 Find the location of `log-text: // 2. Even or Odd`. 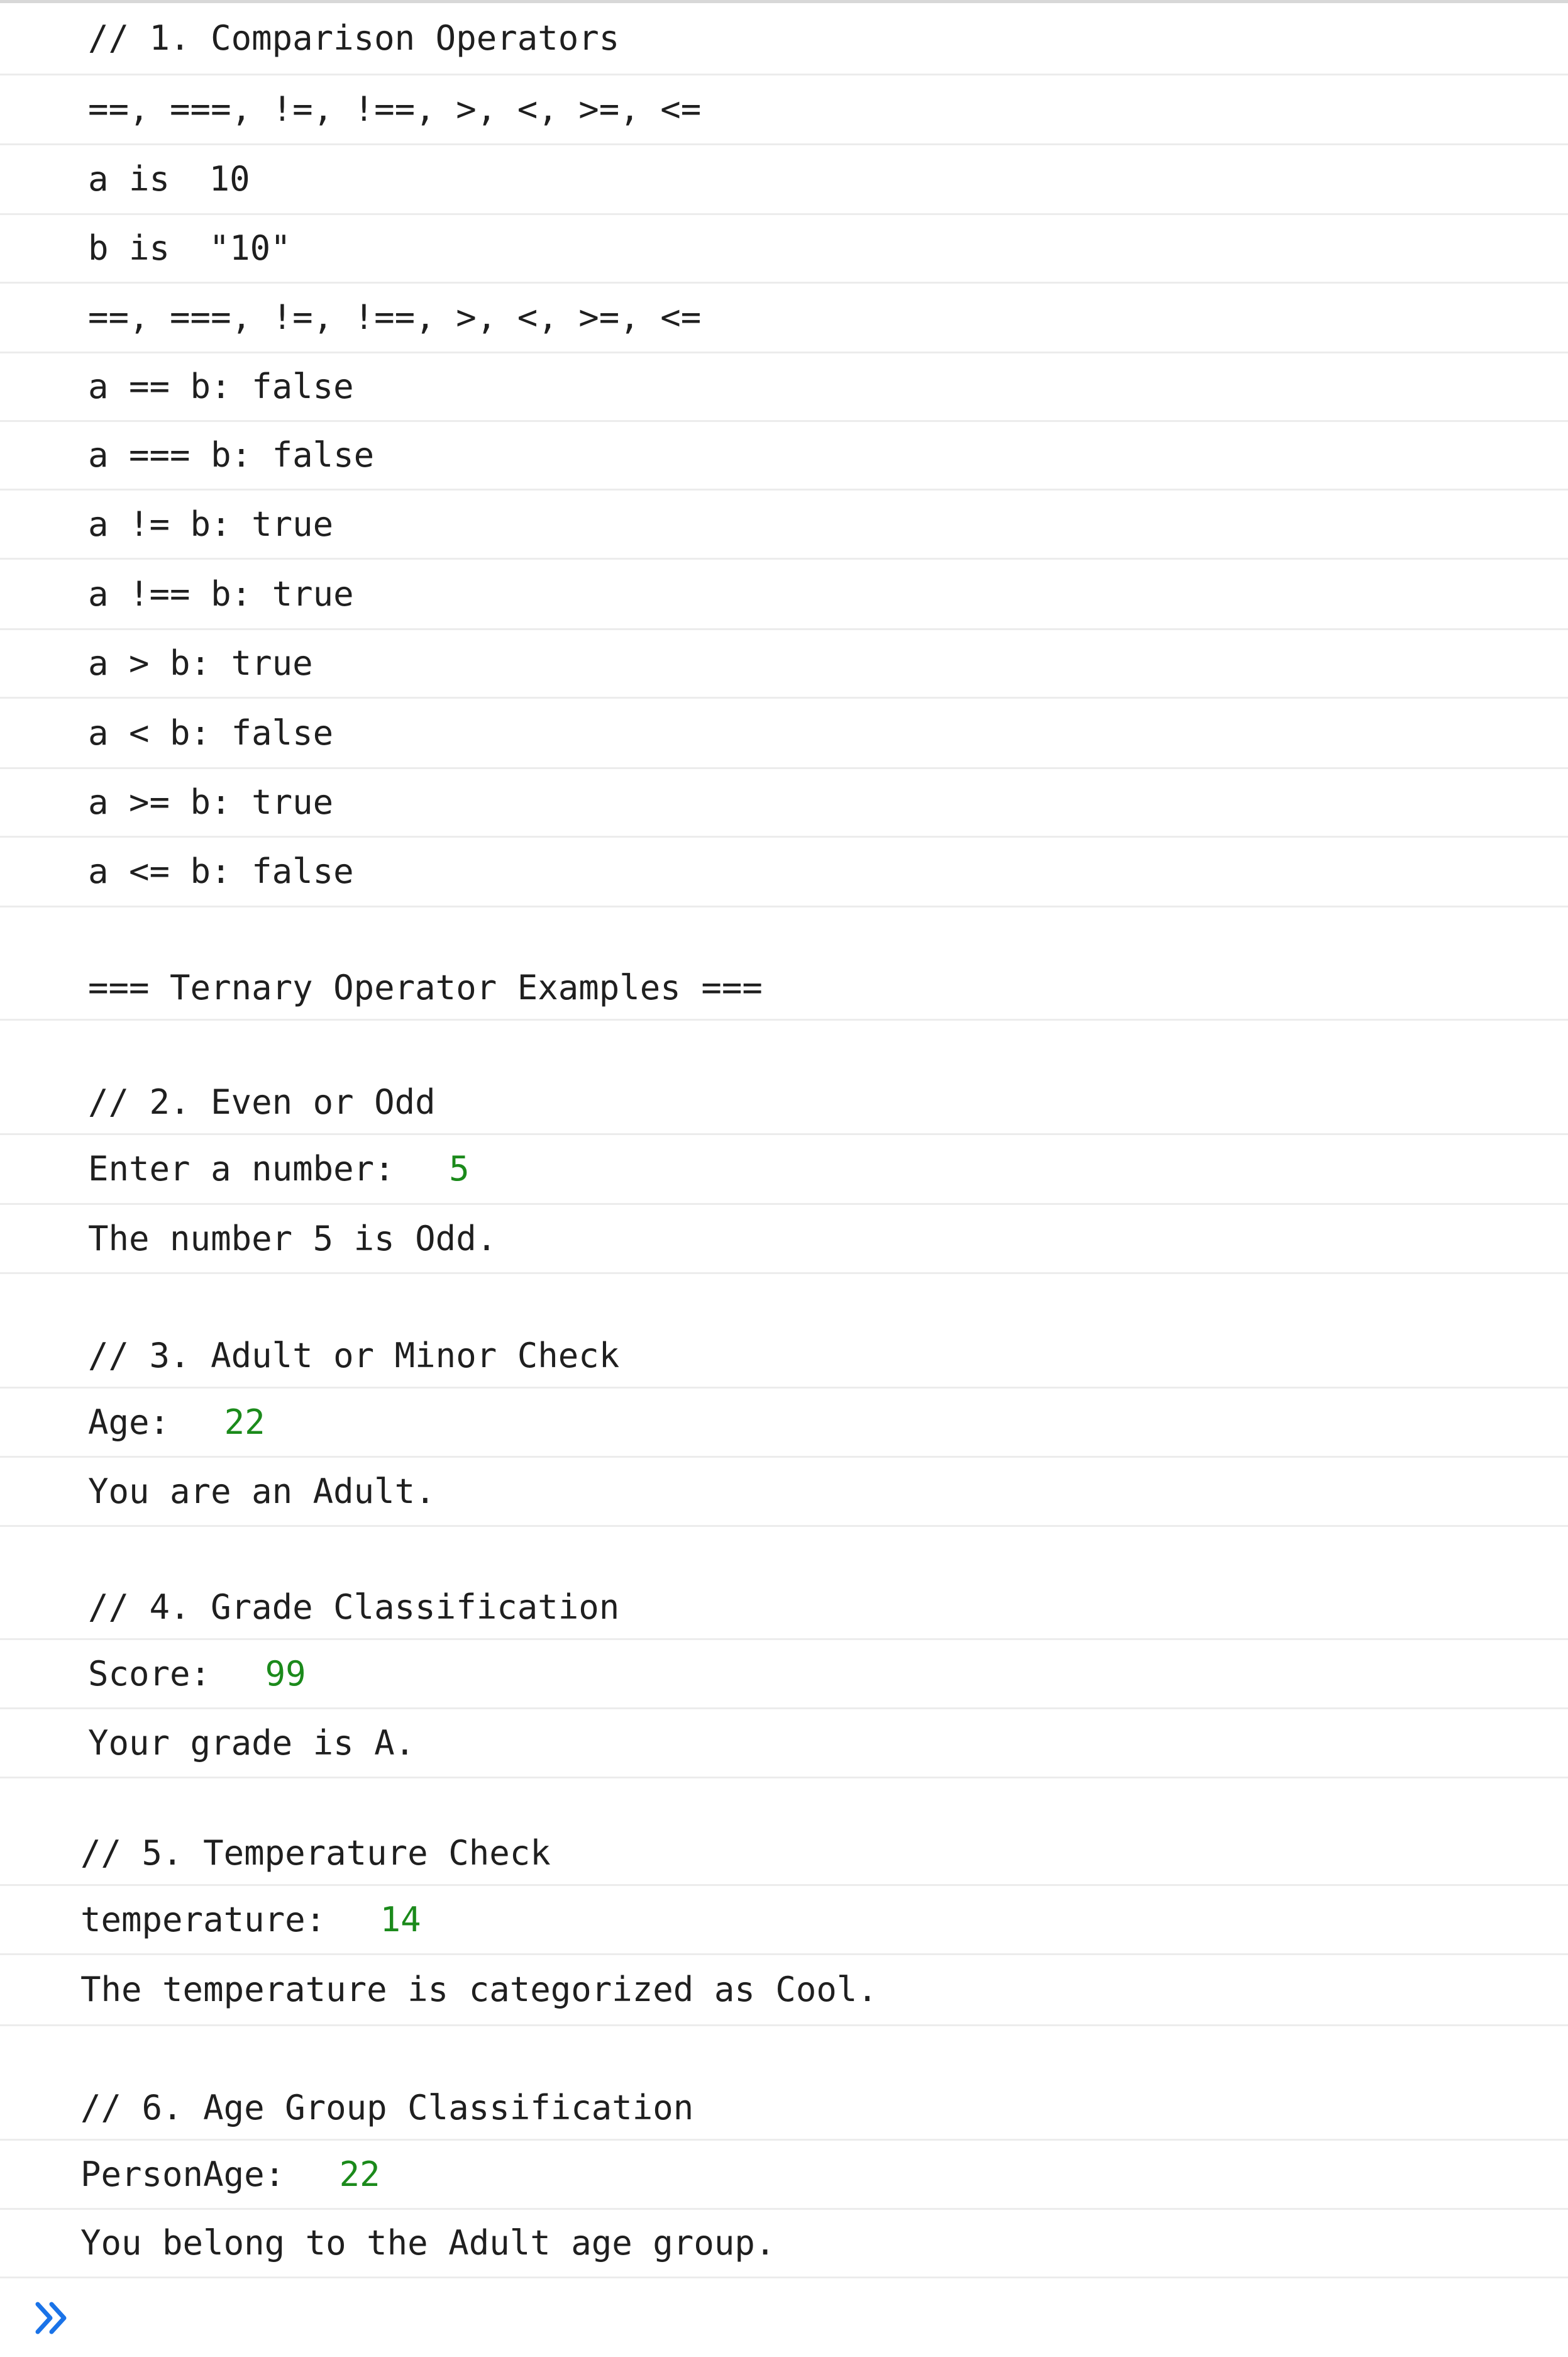

log-text: // 2. Even or Odd is located at coordinates (262, 1102).